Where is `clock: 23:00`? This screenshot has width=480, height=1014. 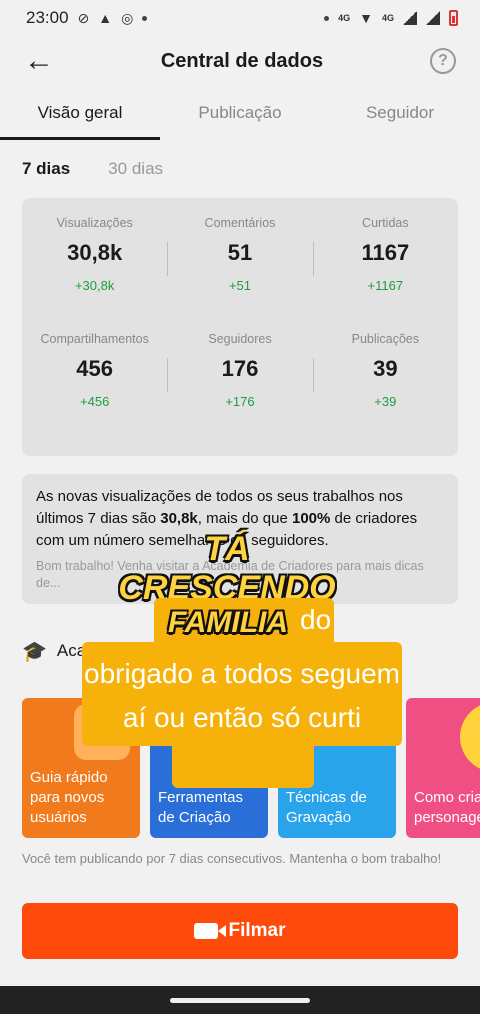 clock: 23:00 is located at coordinates (47, 17).